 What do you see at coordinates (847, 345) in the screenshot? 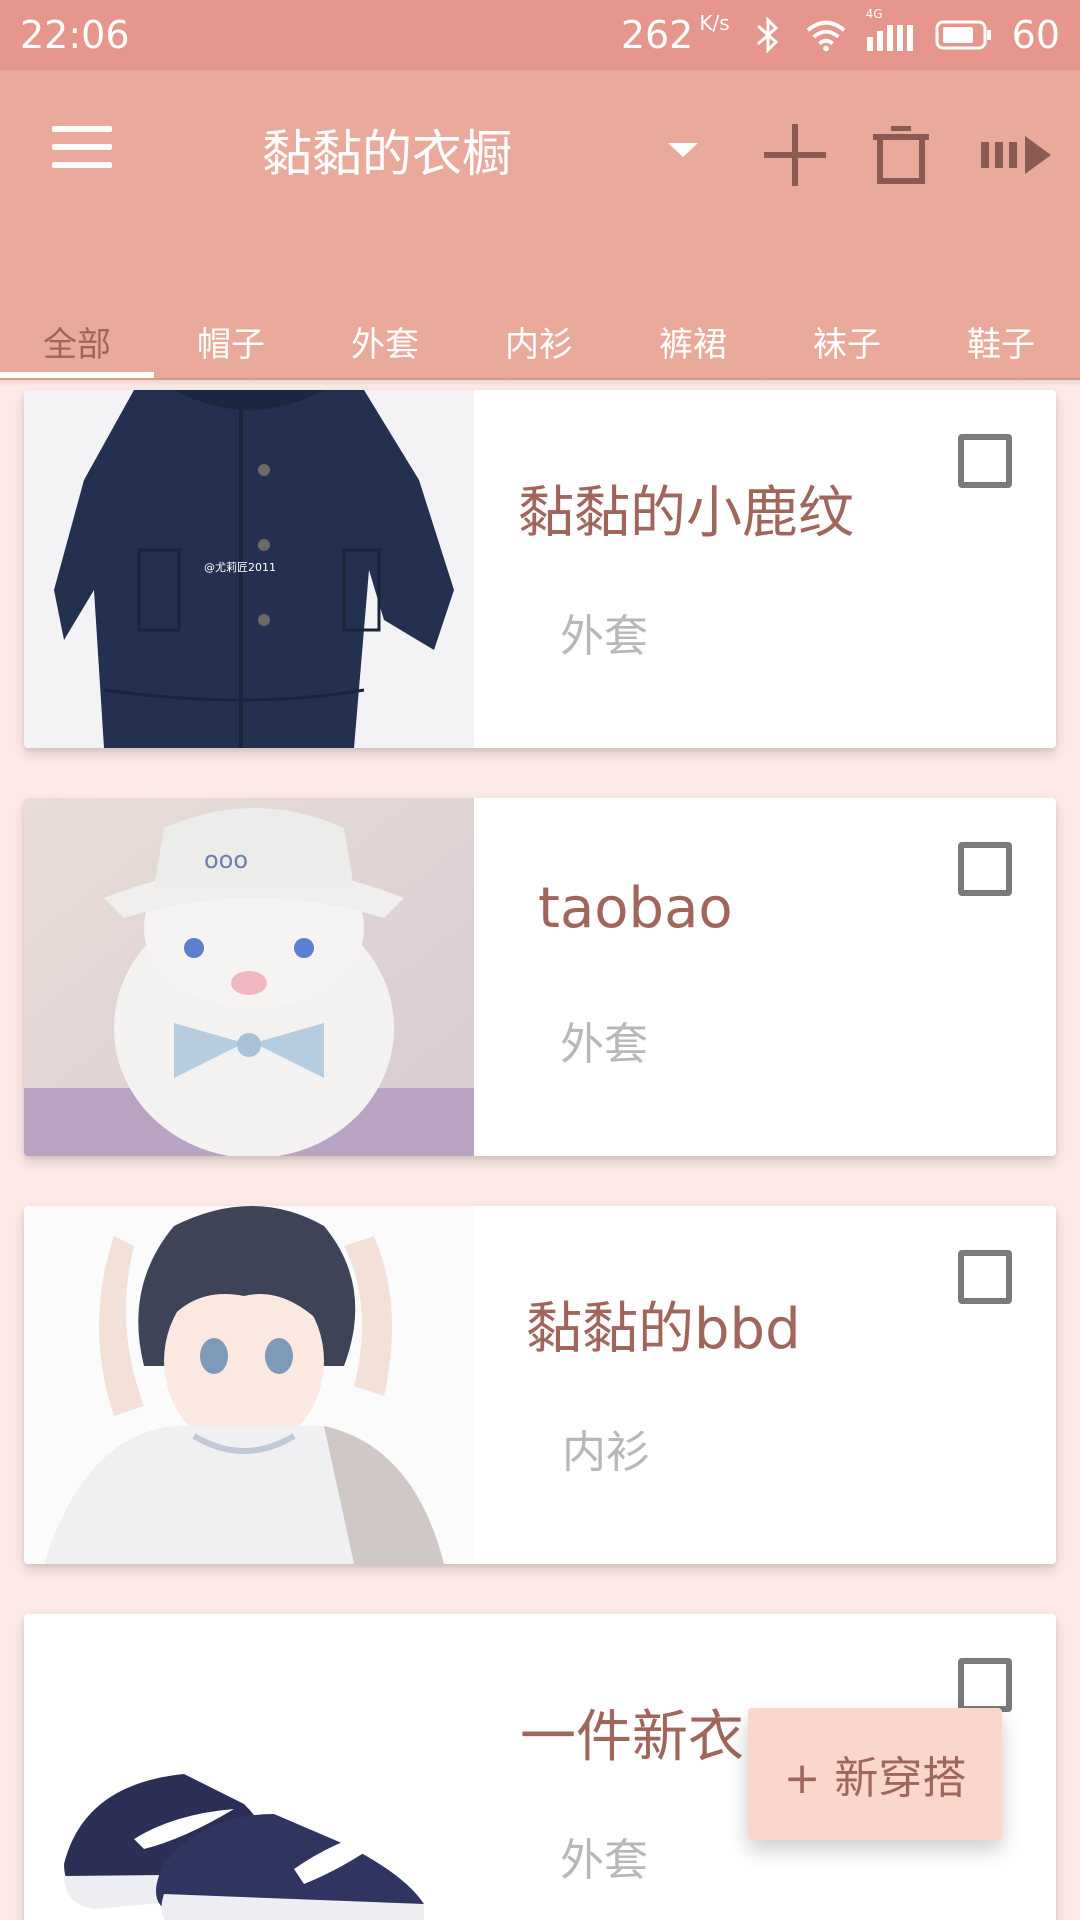
I see `tab-socks: 袜子` at bounding box center [847, 345].